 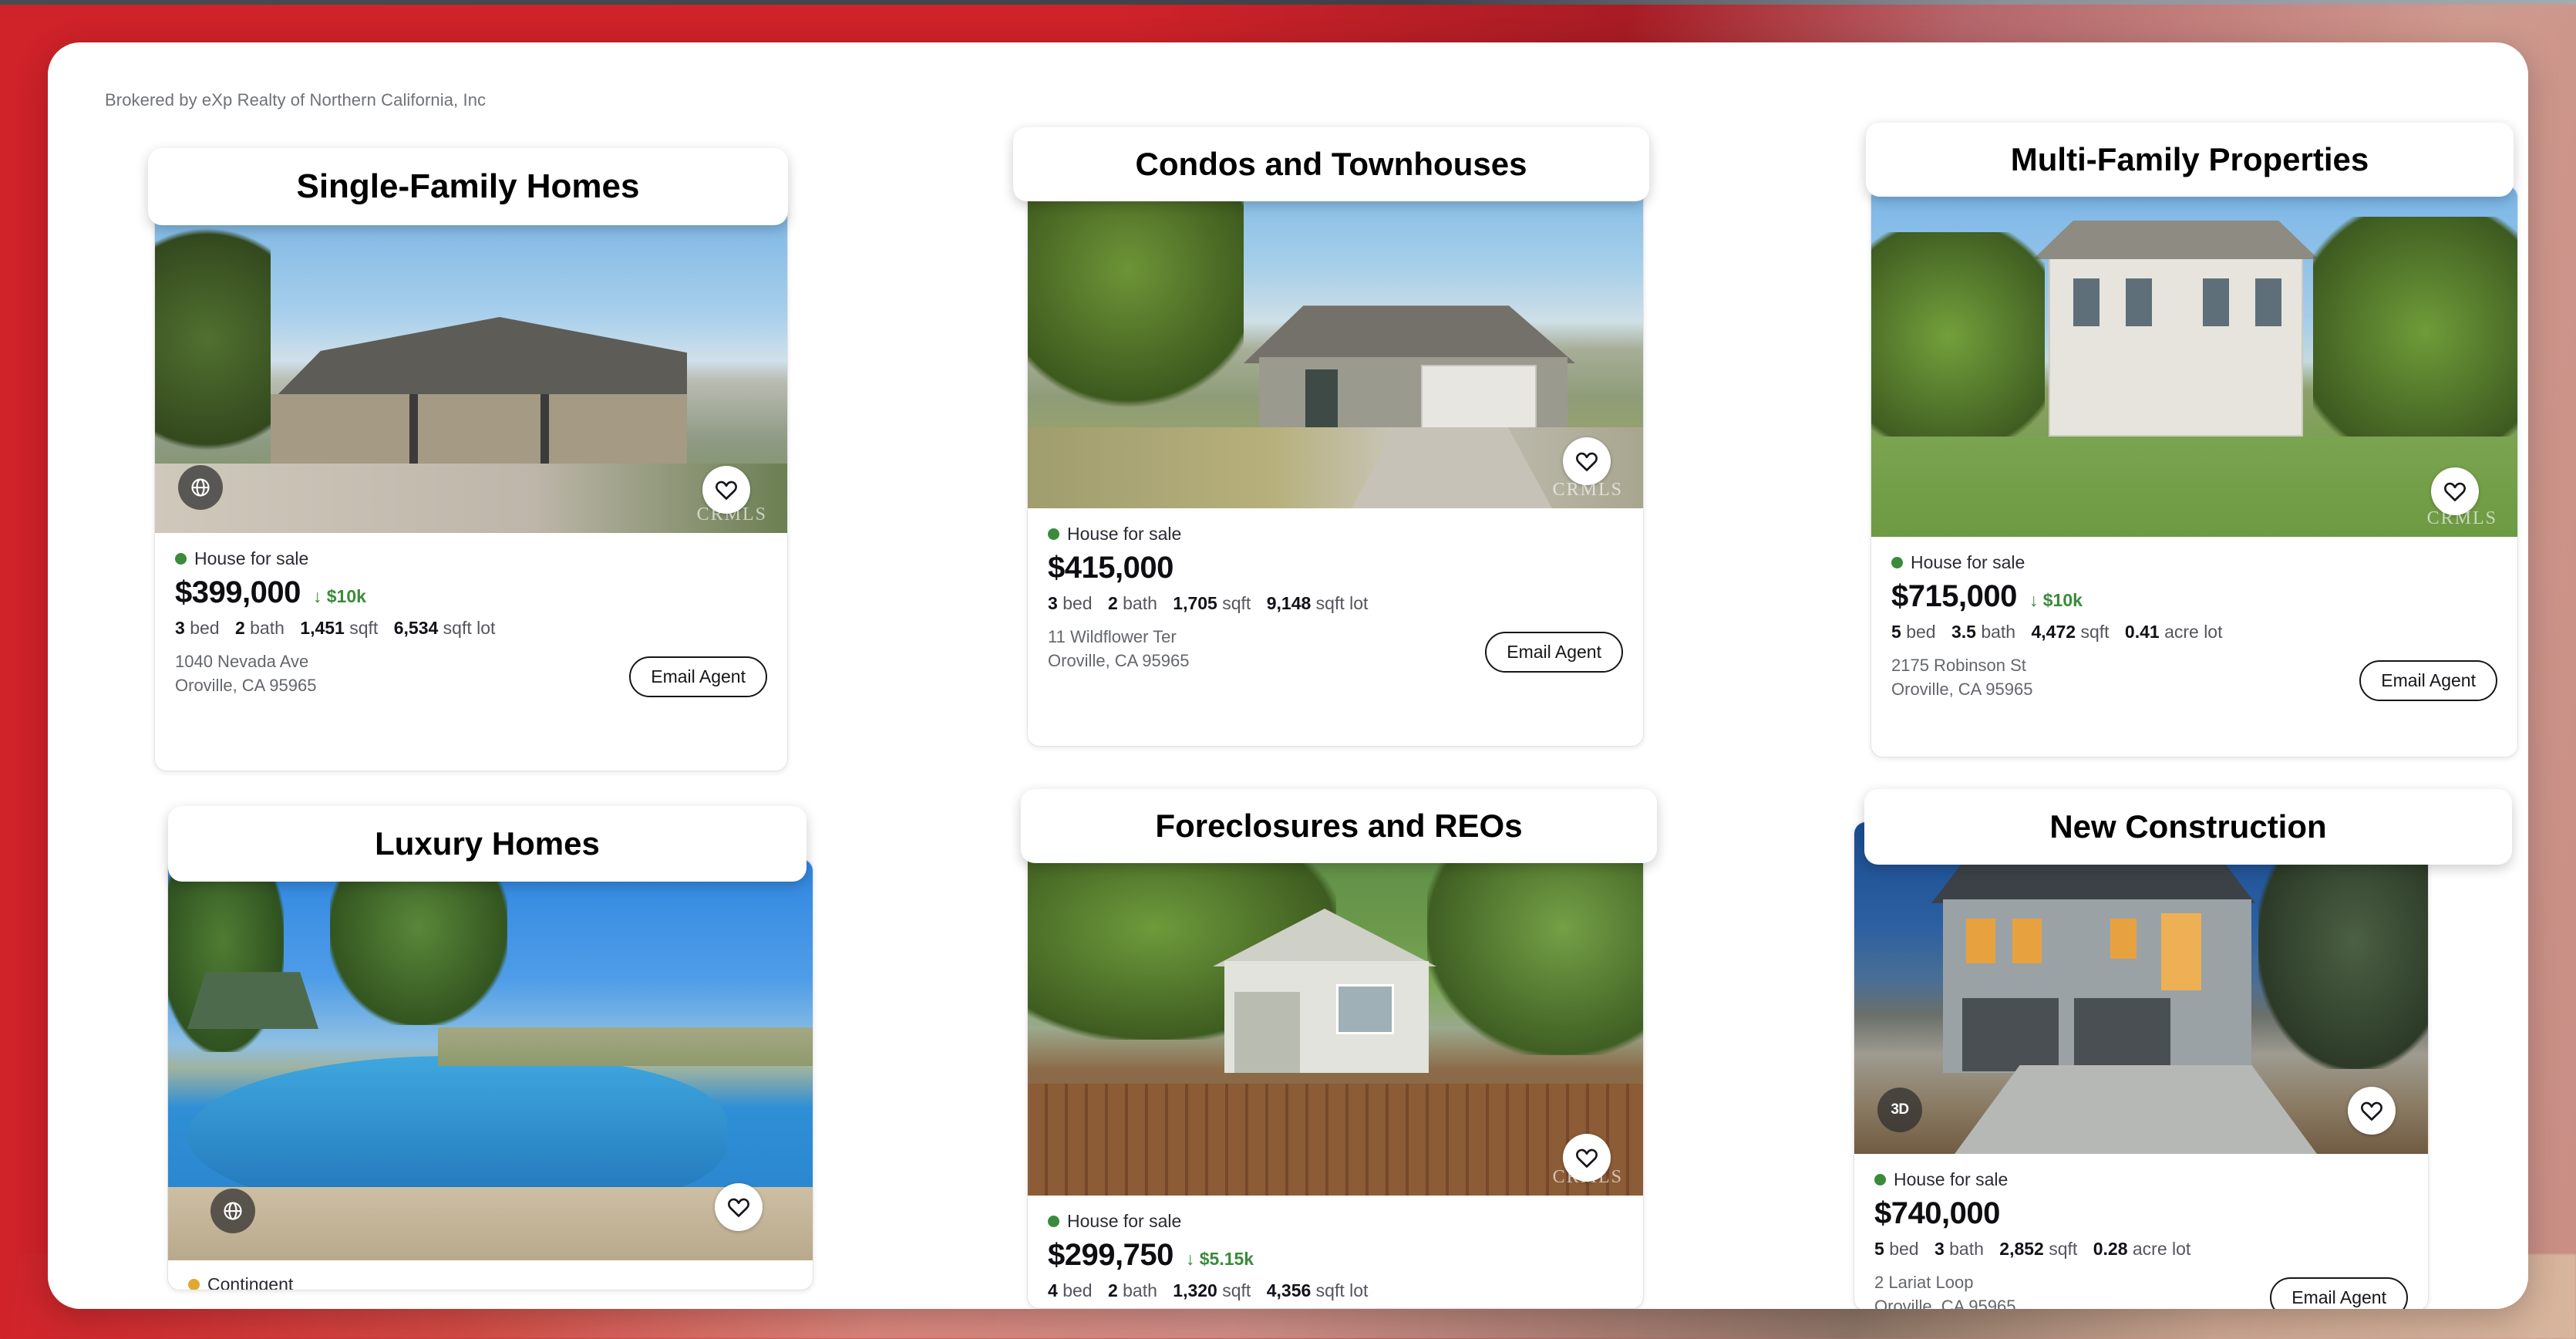 I want to click on listing-address: 11 Wildflower Ter Oroville, CA 95965, so click(x=1119, y=649).